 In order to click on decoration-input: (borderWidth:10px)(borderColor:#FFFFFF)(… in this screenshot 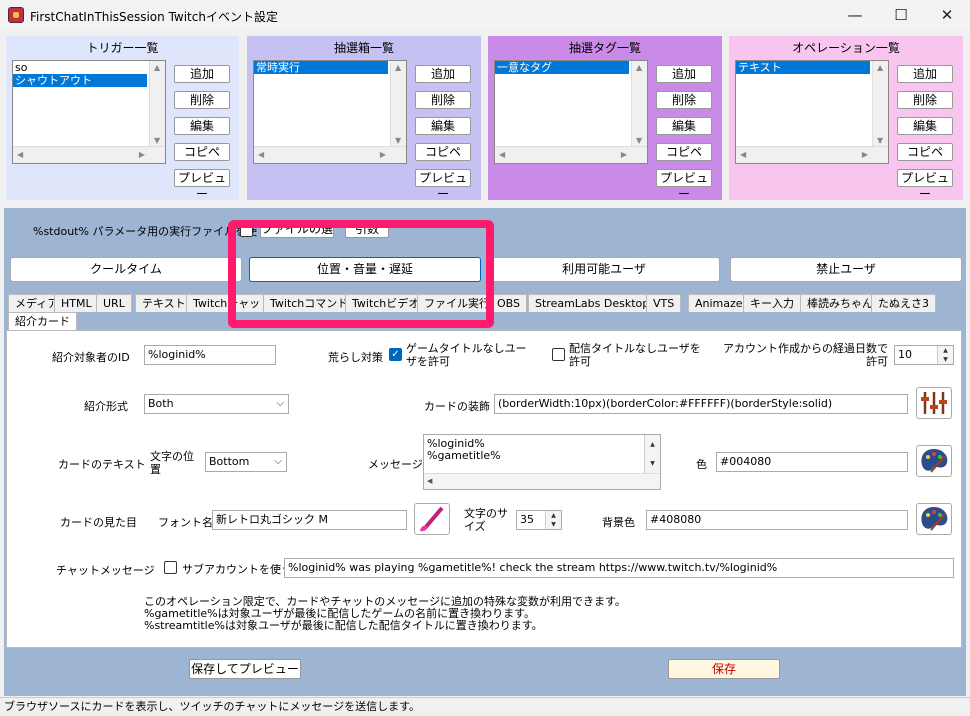, I will do `click(701, 404)`.